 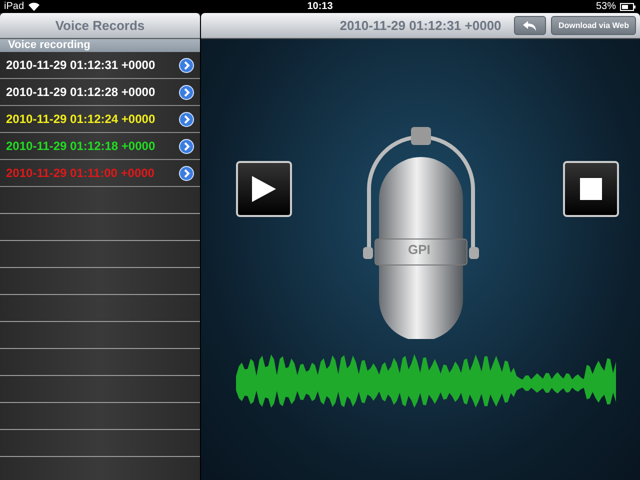 I want to click on stop-button, so click(x=591, y=189).